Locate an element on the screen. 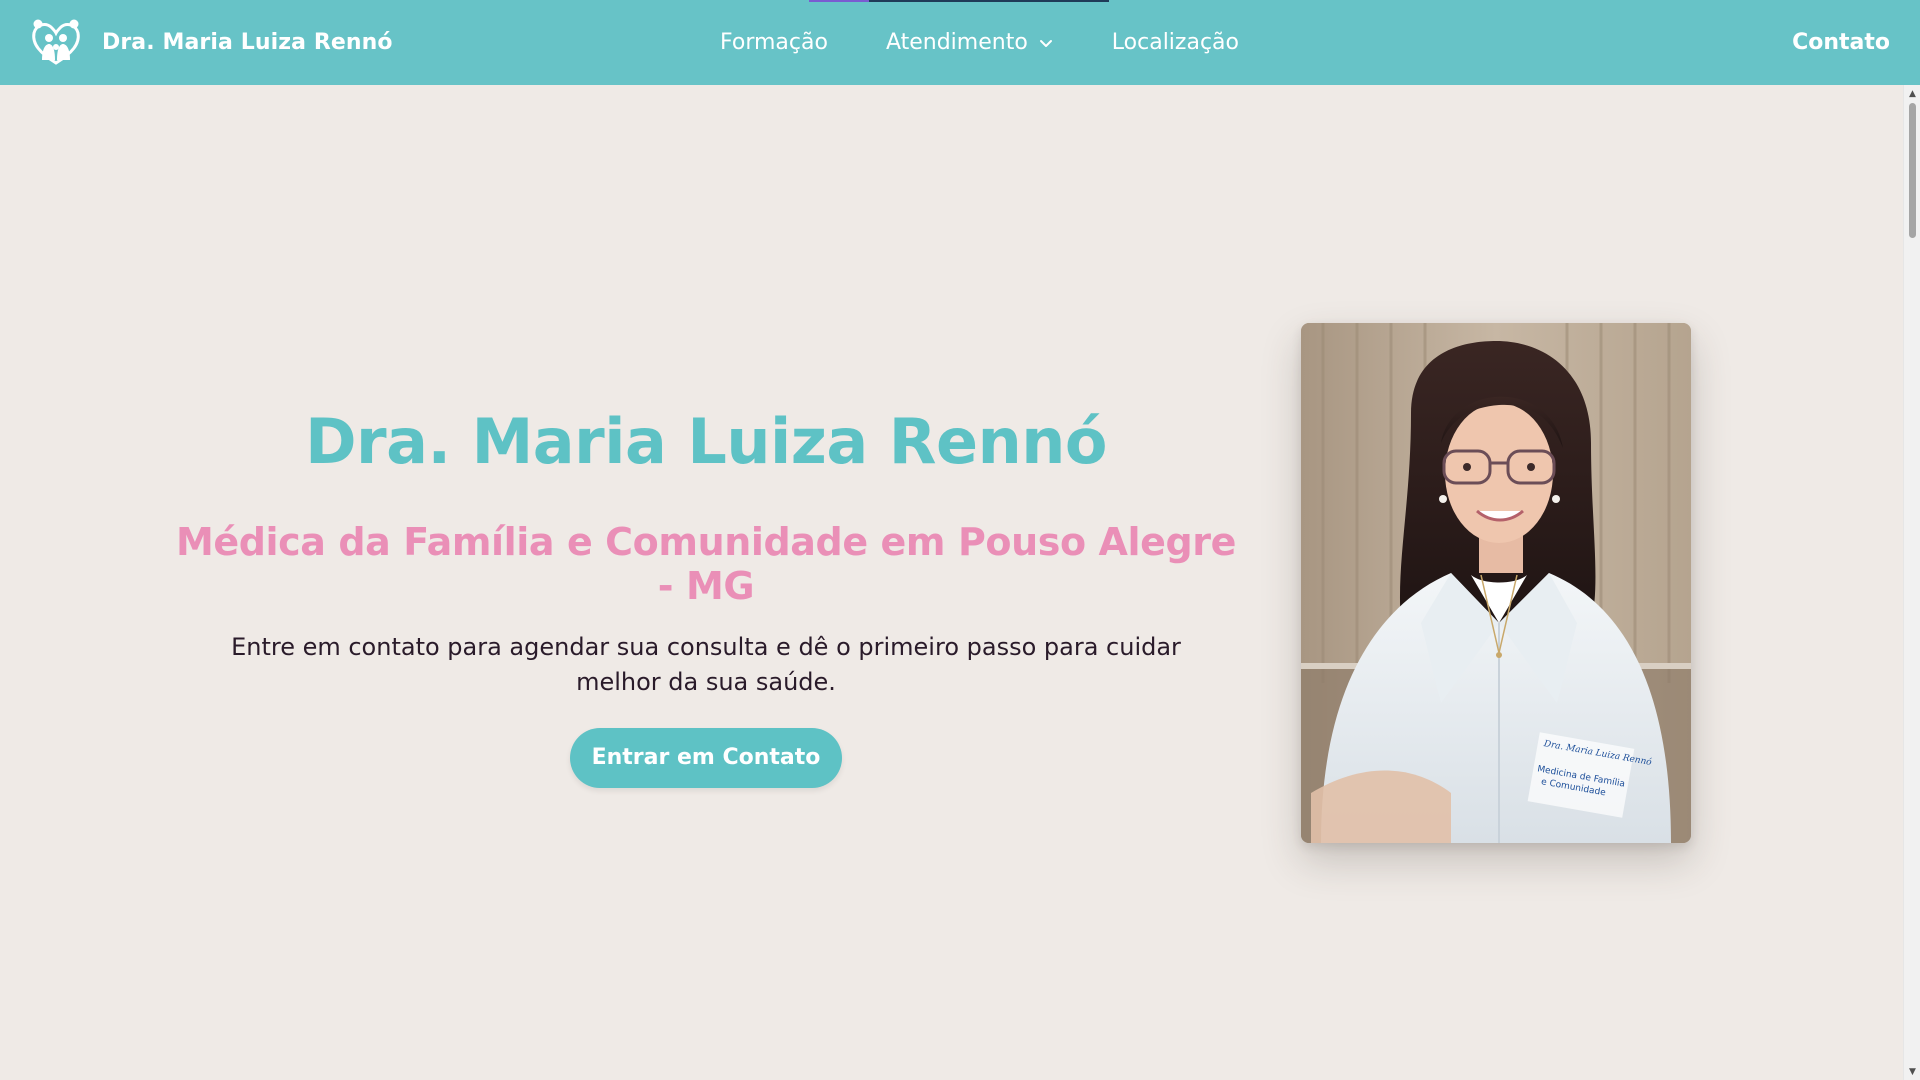  nav-link-atendimento-dropdown: Atendimento is located at coordinates (970, 42).